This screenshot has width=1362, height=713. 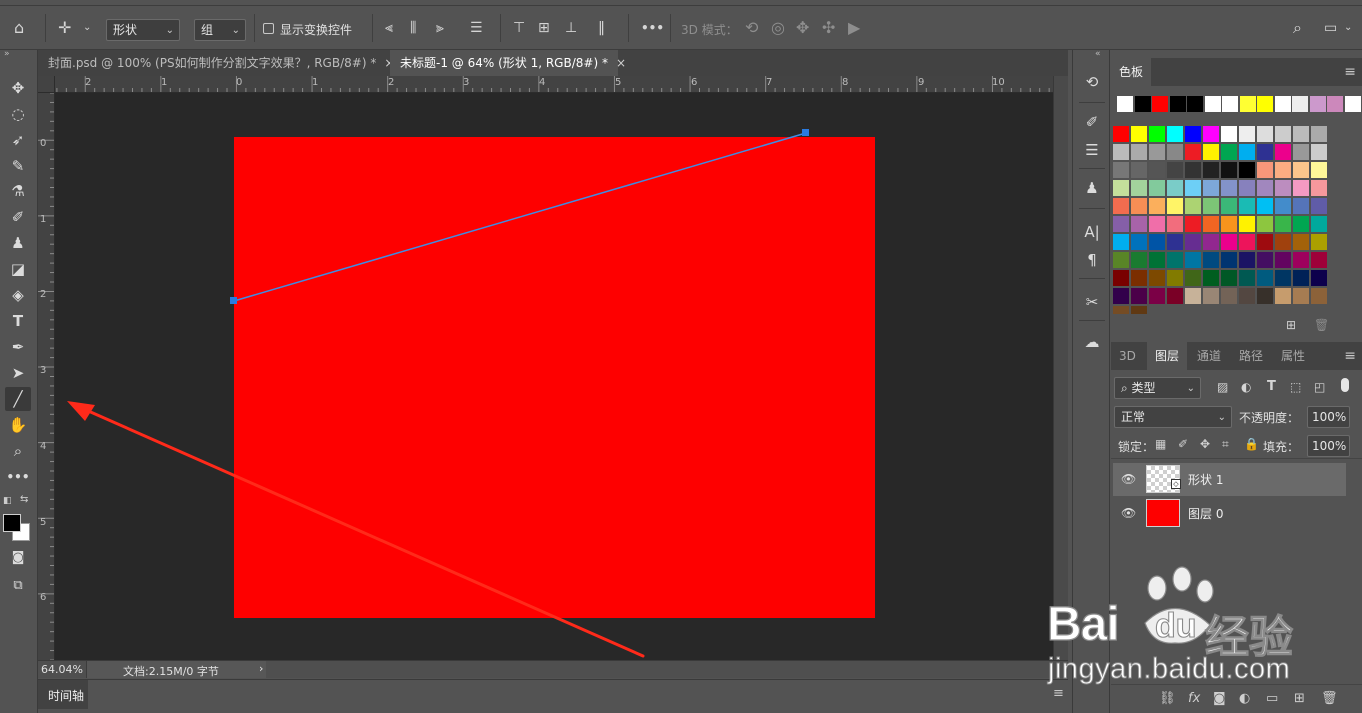 I want to click on link-layers-icon: ⛓, so click(x=1167, y=698).